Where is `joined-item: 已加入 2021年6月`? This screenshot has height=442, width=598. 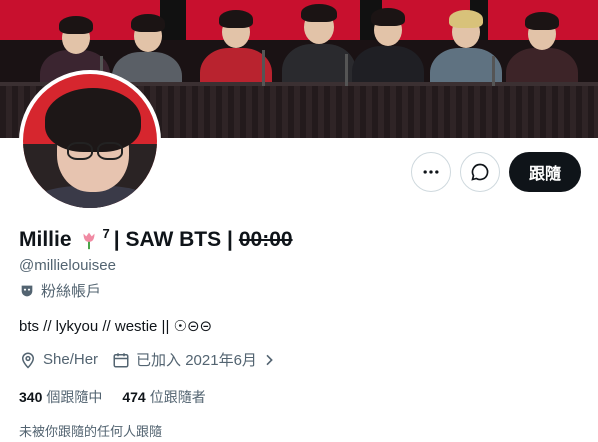
joined-item: 已加入 2021年6月 is located at coordinates (197, 359).